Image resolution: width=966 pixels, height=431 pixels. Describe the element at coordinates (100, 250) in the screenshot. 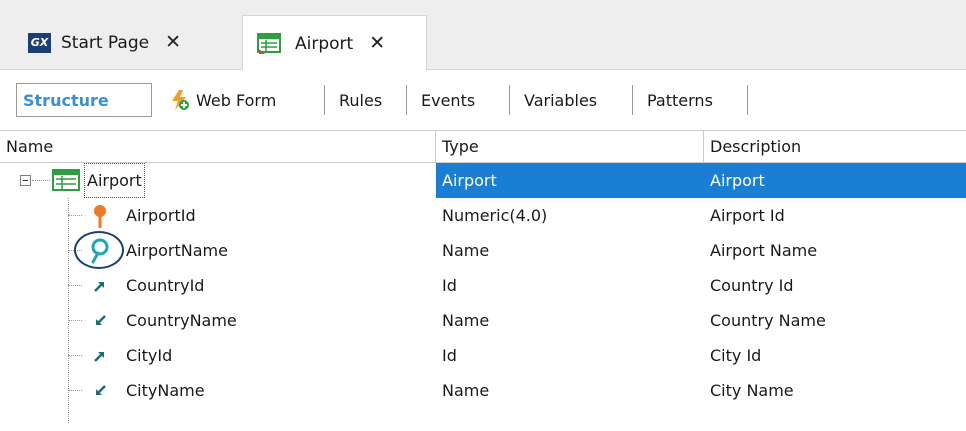

I see `description-attribute-icon` at that location.